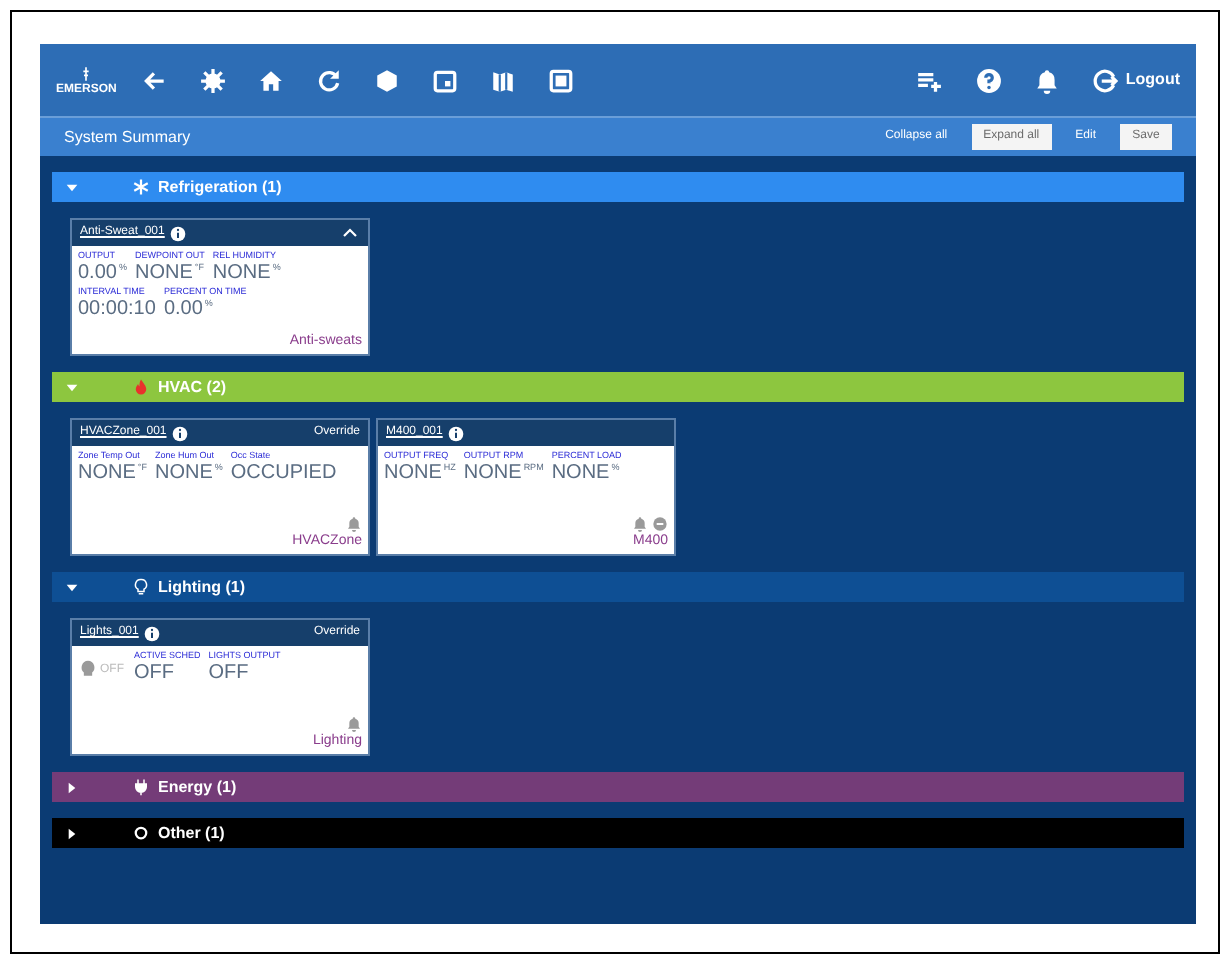 Image resolution: width=1230 pixels, height=968 pixels. I want to click on help-icon, so click(988, 80).